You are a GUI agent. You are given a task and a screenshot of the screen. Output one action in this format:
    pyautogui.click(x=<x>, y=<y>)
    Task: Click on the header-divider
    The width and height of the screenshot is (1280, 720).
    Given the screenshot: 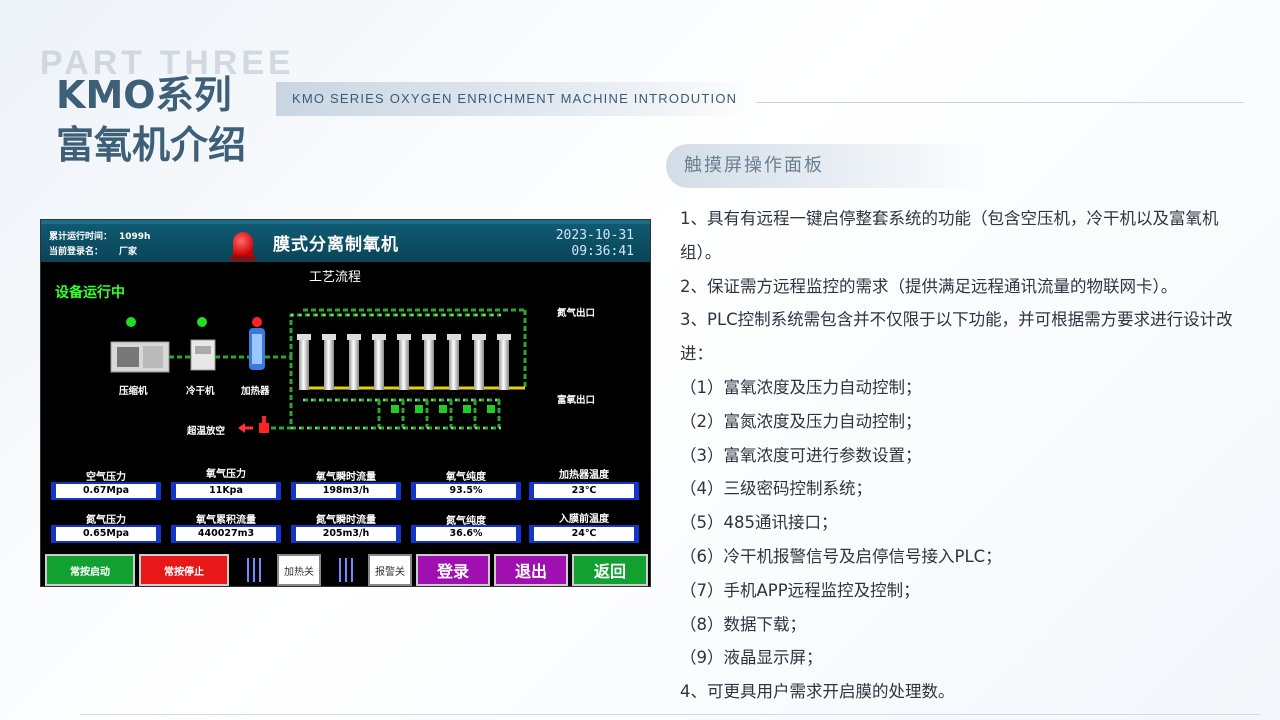 What is the action you would take?
    pyautogui.click(x=1000, y=102)
    